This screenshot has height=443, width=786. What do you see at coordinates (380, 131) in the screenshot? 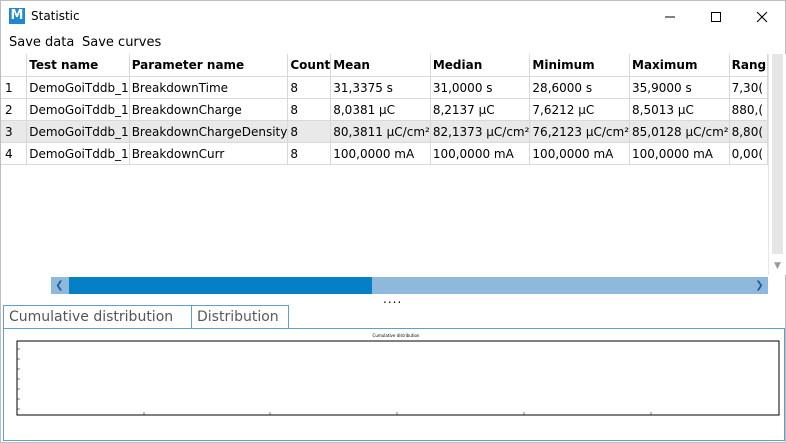
I see `cell-mean: 80,3811 µC/cm²` at bounding box center [380, 131].